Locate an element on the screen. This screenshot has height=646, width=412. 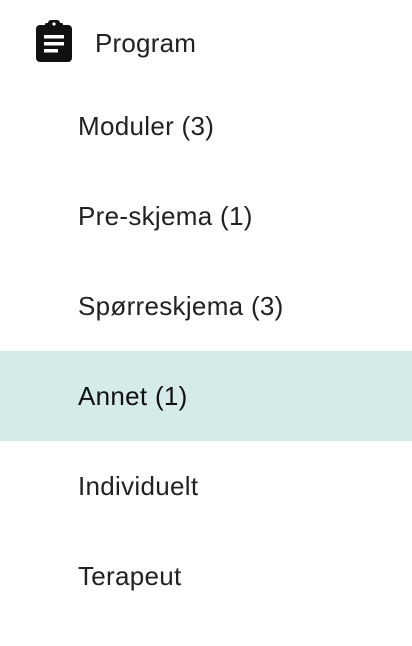
program-header: Program is located at coordinates (206, 43).